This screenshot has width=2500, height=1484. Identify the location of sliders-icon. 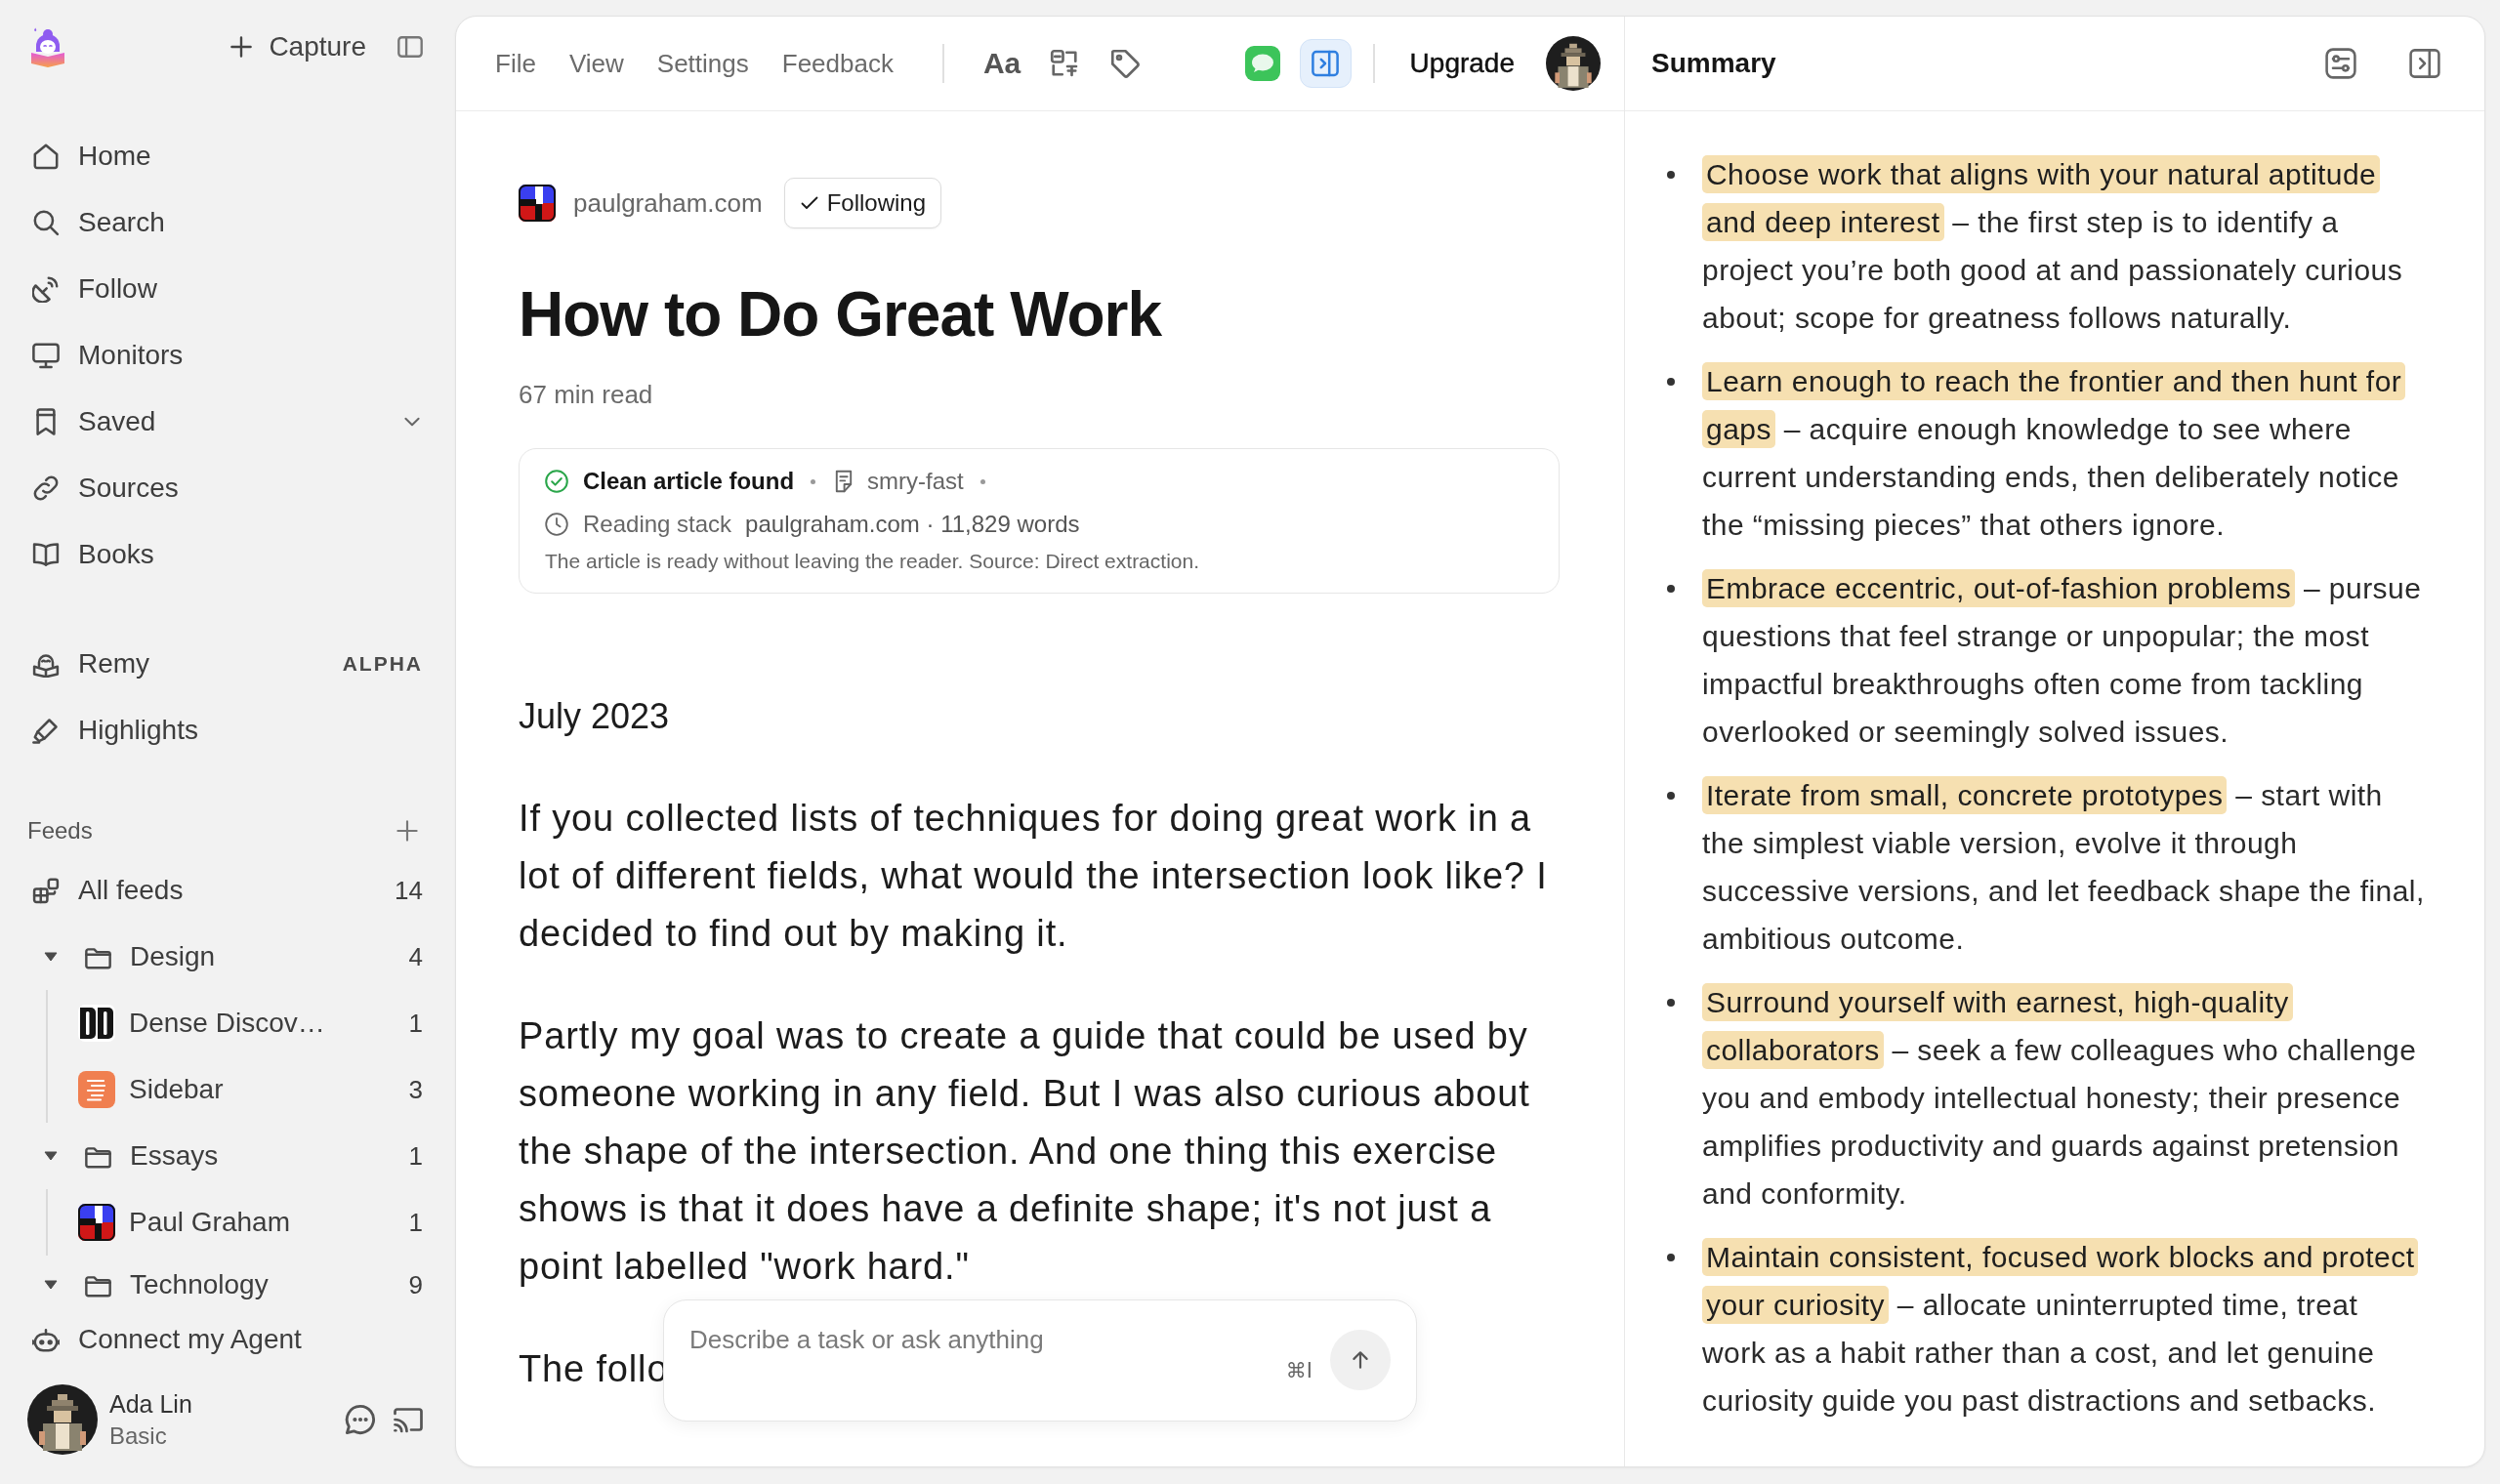
(2340, 64).